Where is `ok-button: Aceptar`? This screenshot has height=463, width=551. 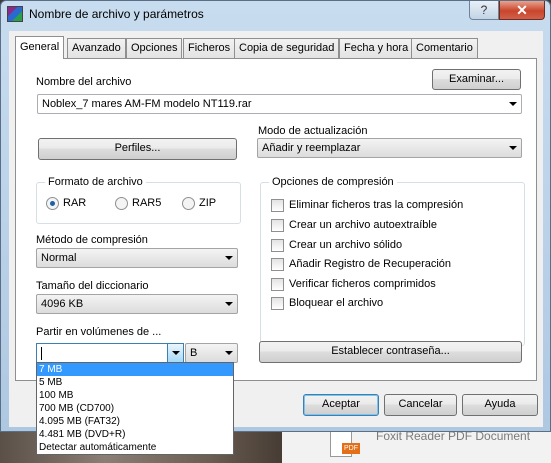 ok-button: Aceptar is located at coordinates (341, 405).